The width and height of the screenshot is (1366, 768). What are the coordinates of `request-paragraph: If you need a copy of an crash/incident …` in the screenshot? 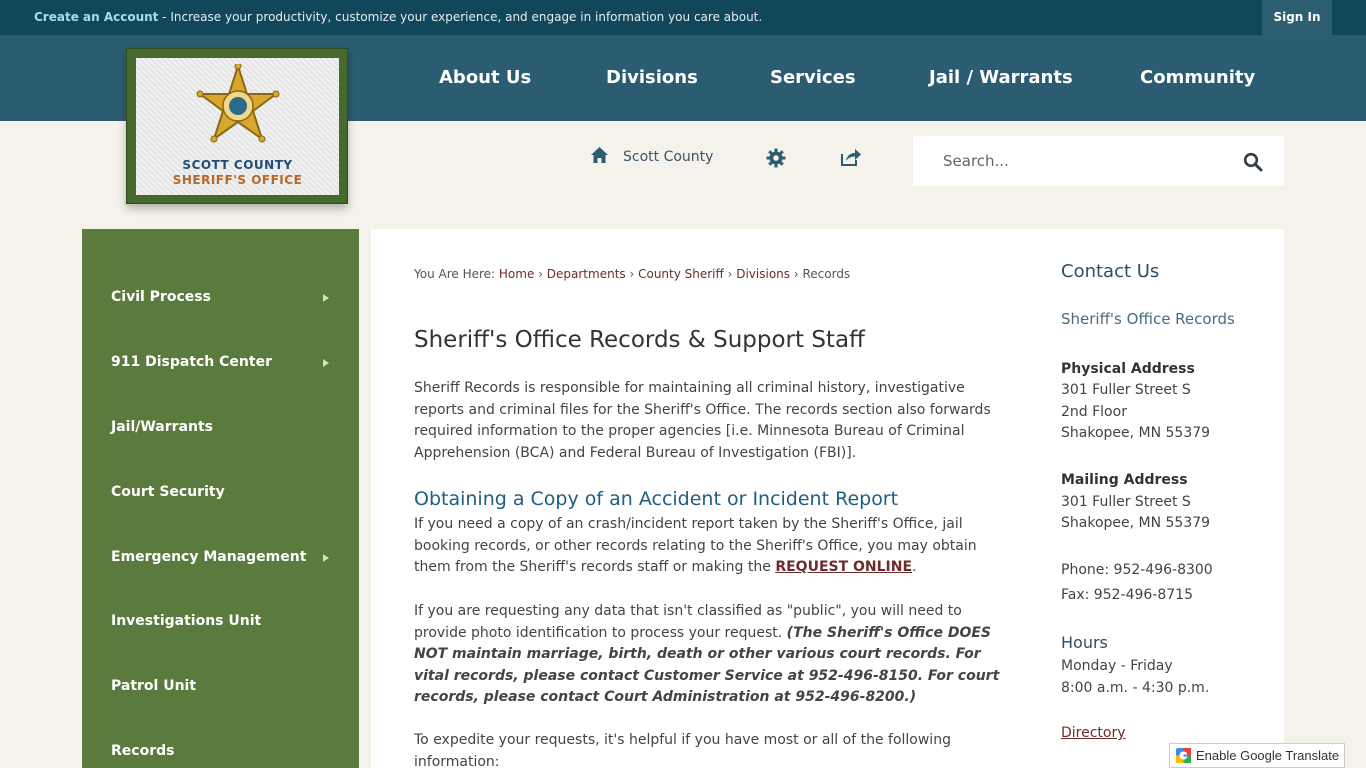 It's located at (707, 546).